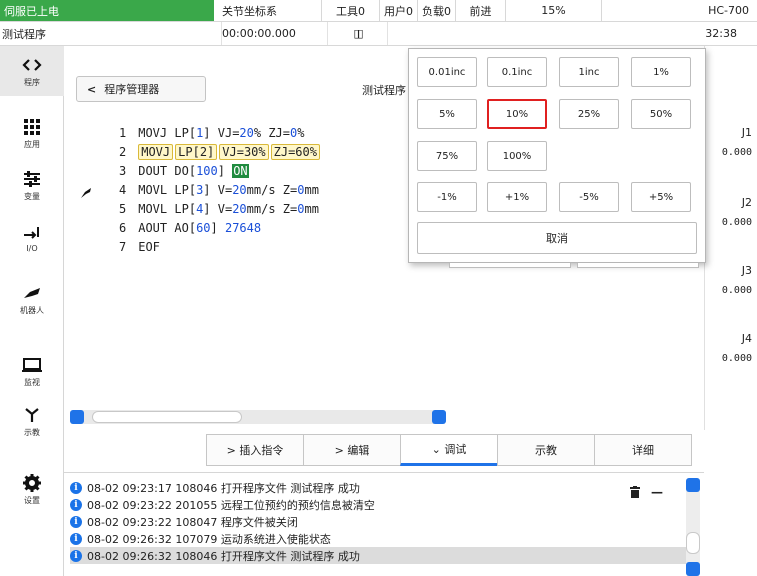 This screenshot has height=576, width=757. I want to click on token-zj: ZJ=60%, so click(295, 152).